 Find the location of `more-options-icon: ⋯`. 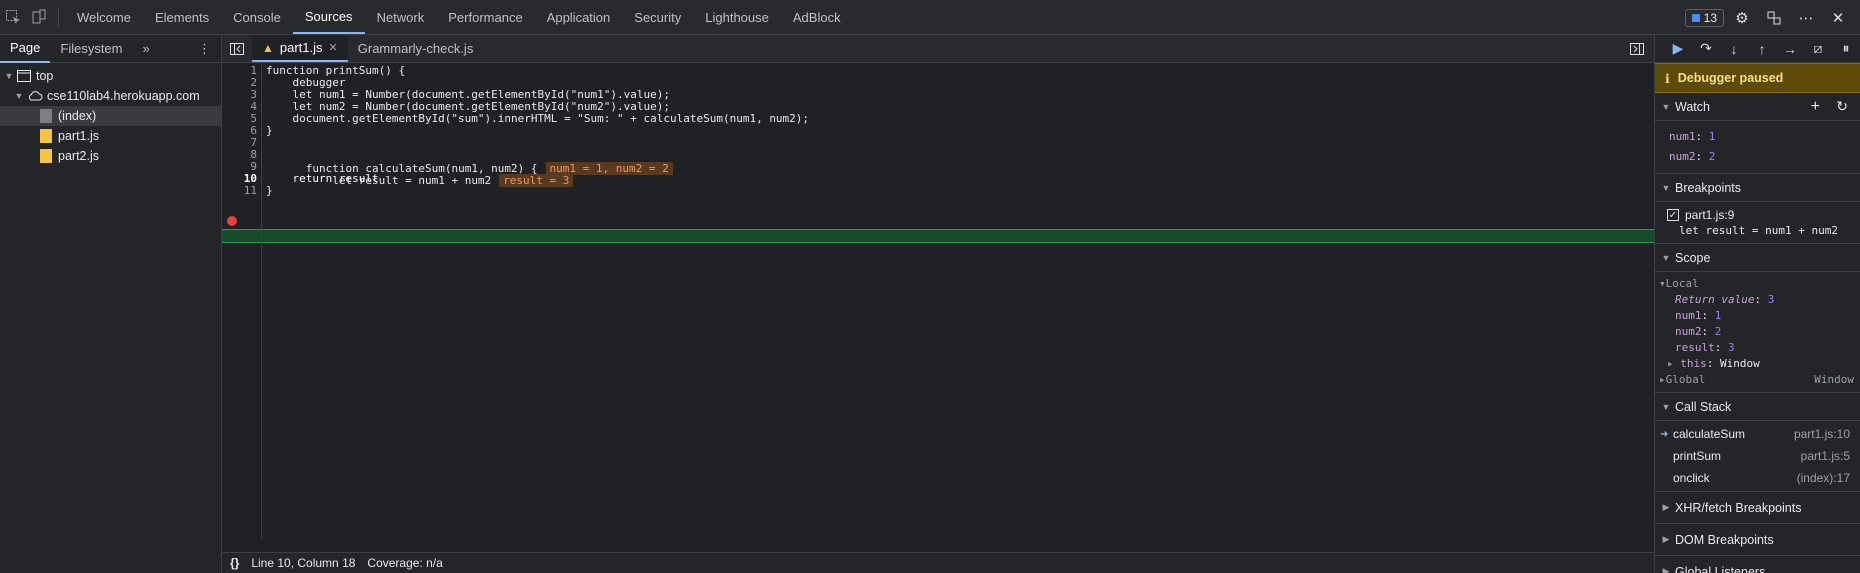

more-options-icon: ⋯ is located at coordinates (1806, 18).